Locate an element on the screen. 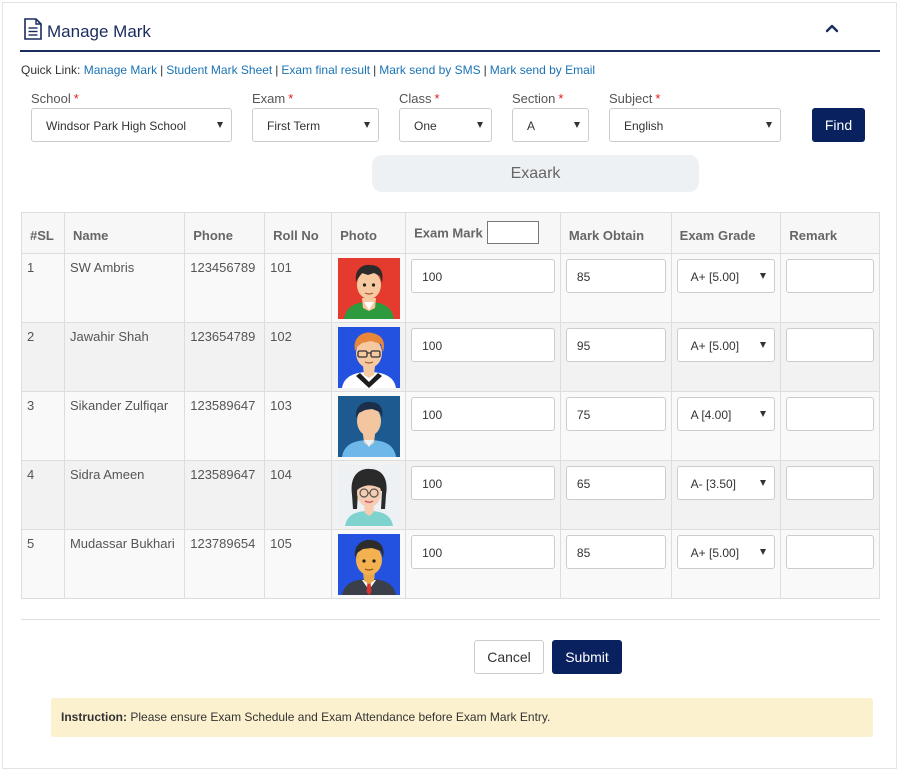  column-header-remark: Remark is located at coordinates (830, 233).